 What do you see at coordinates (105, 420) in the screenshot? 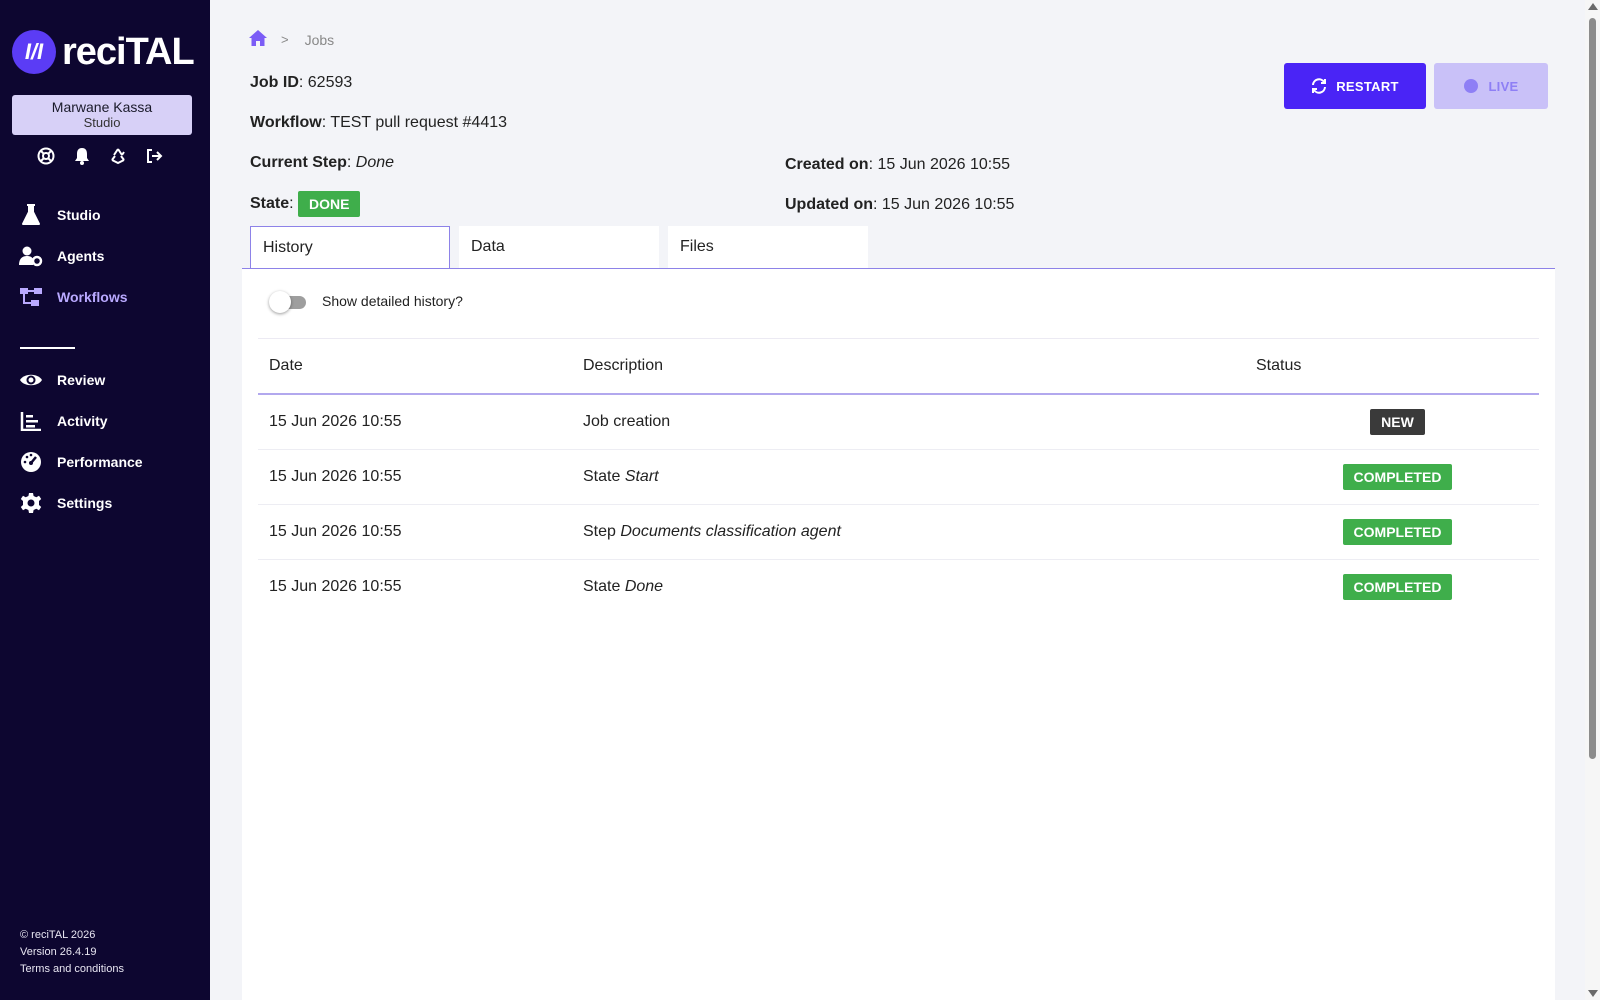
I see `nav-item-activity: Activity` at bounding box center [105, 420].